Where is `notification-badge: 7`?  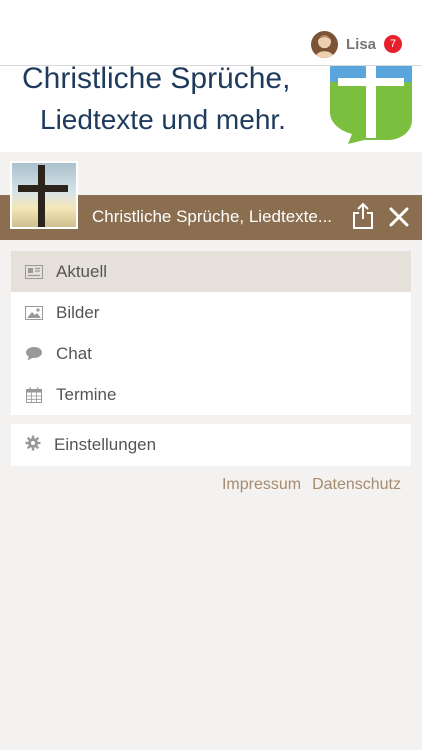
notification-badge: 7 is located at coordinates (393, 44).